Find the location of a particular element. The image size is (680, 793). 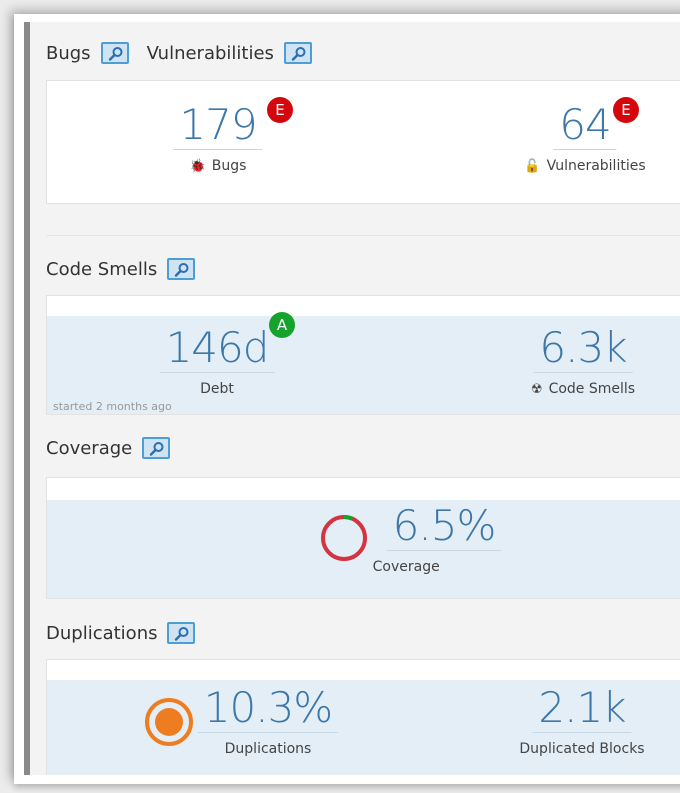

vulnerabilities-value: 64 is located at coordinates (585, 126).